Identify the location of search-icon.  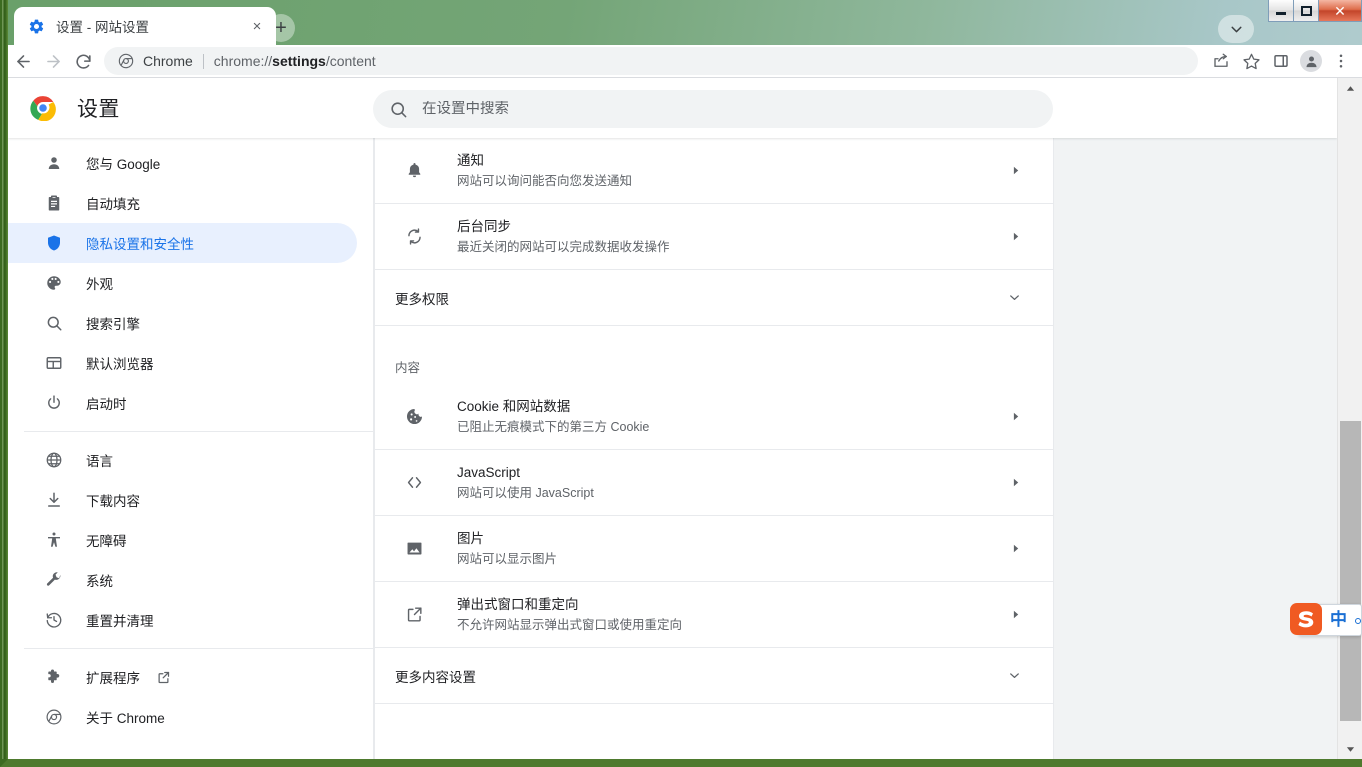
(398, 109).